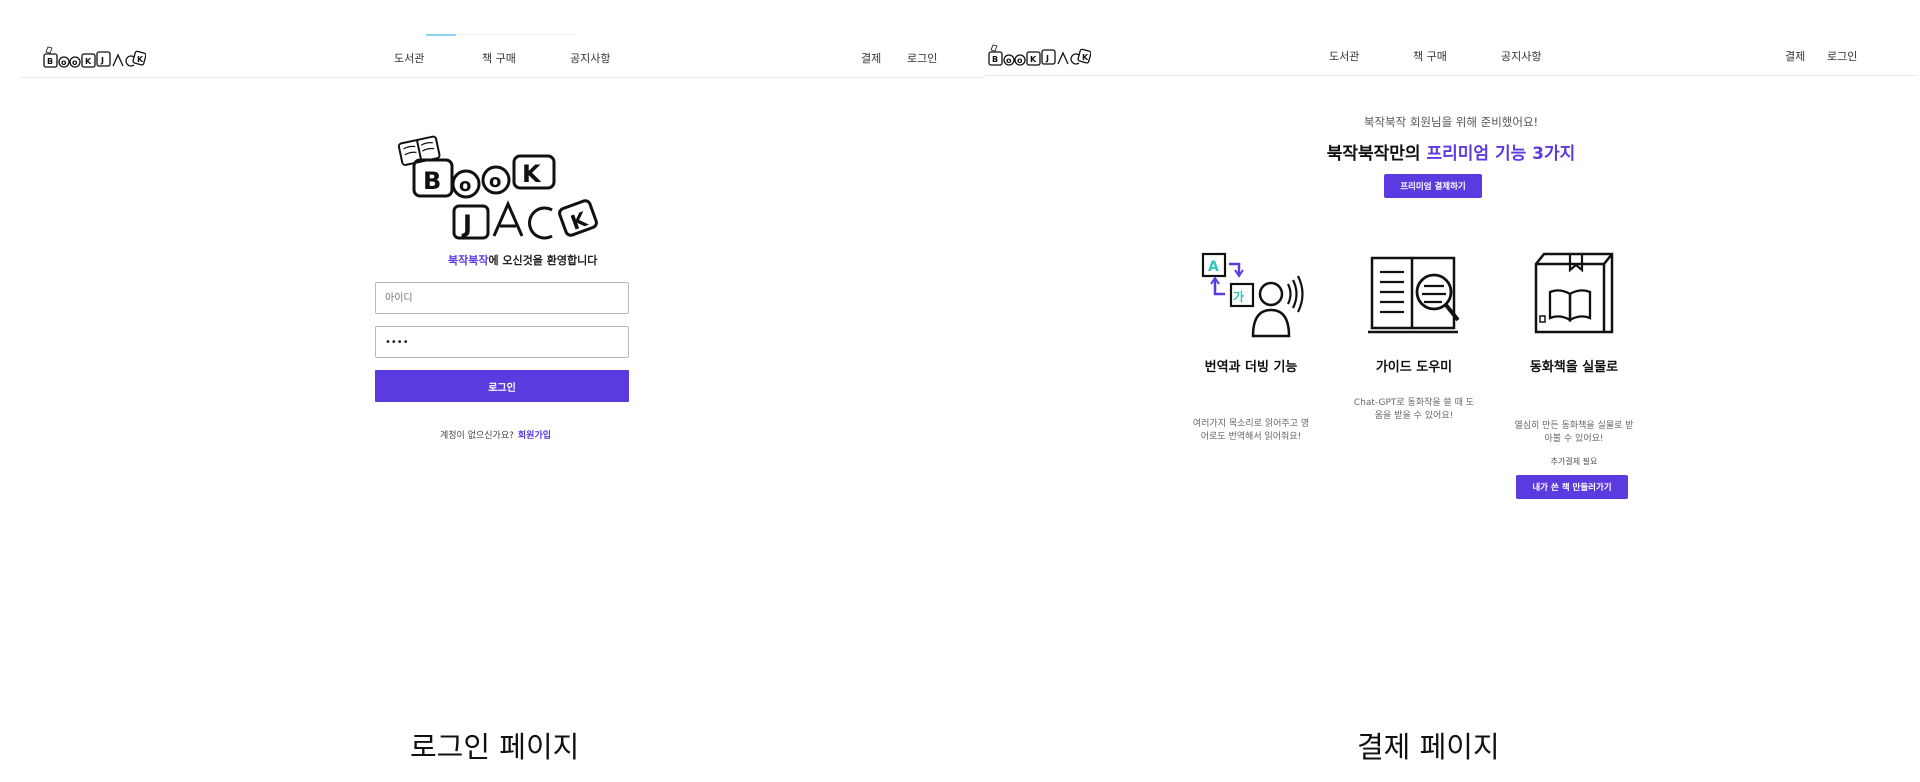  What do you see at coordinates (1252, 295) in the screenshot?
I see `translate-voice-icon: A 가` at bounding box center [1252, 295].